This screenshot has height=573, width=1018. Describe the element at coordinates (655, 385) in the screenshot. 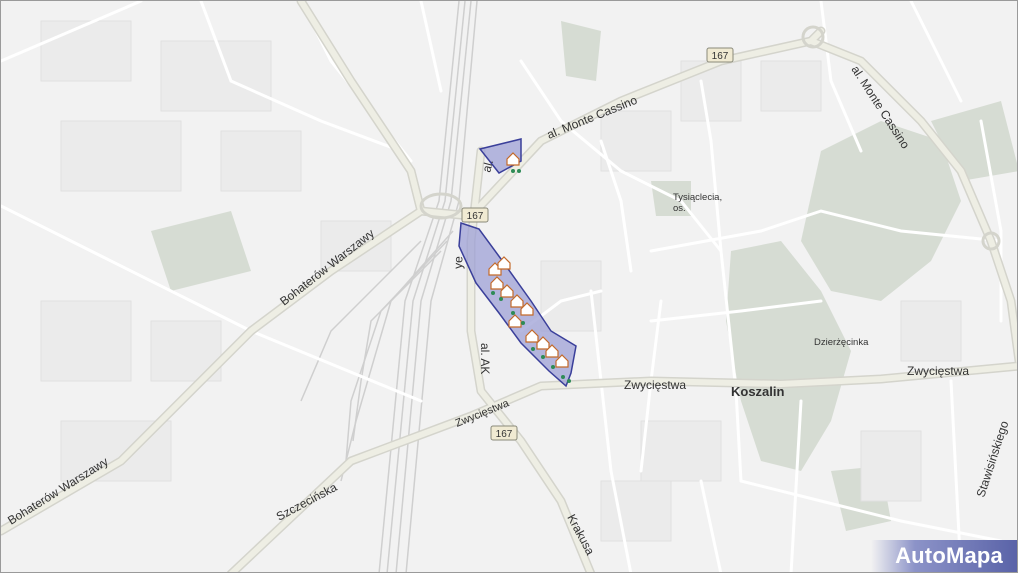

I see `street-label-zwyciestwa-center: Zwycięstwa` at that location.